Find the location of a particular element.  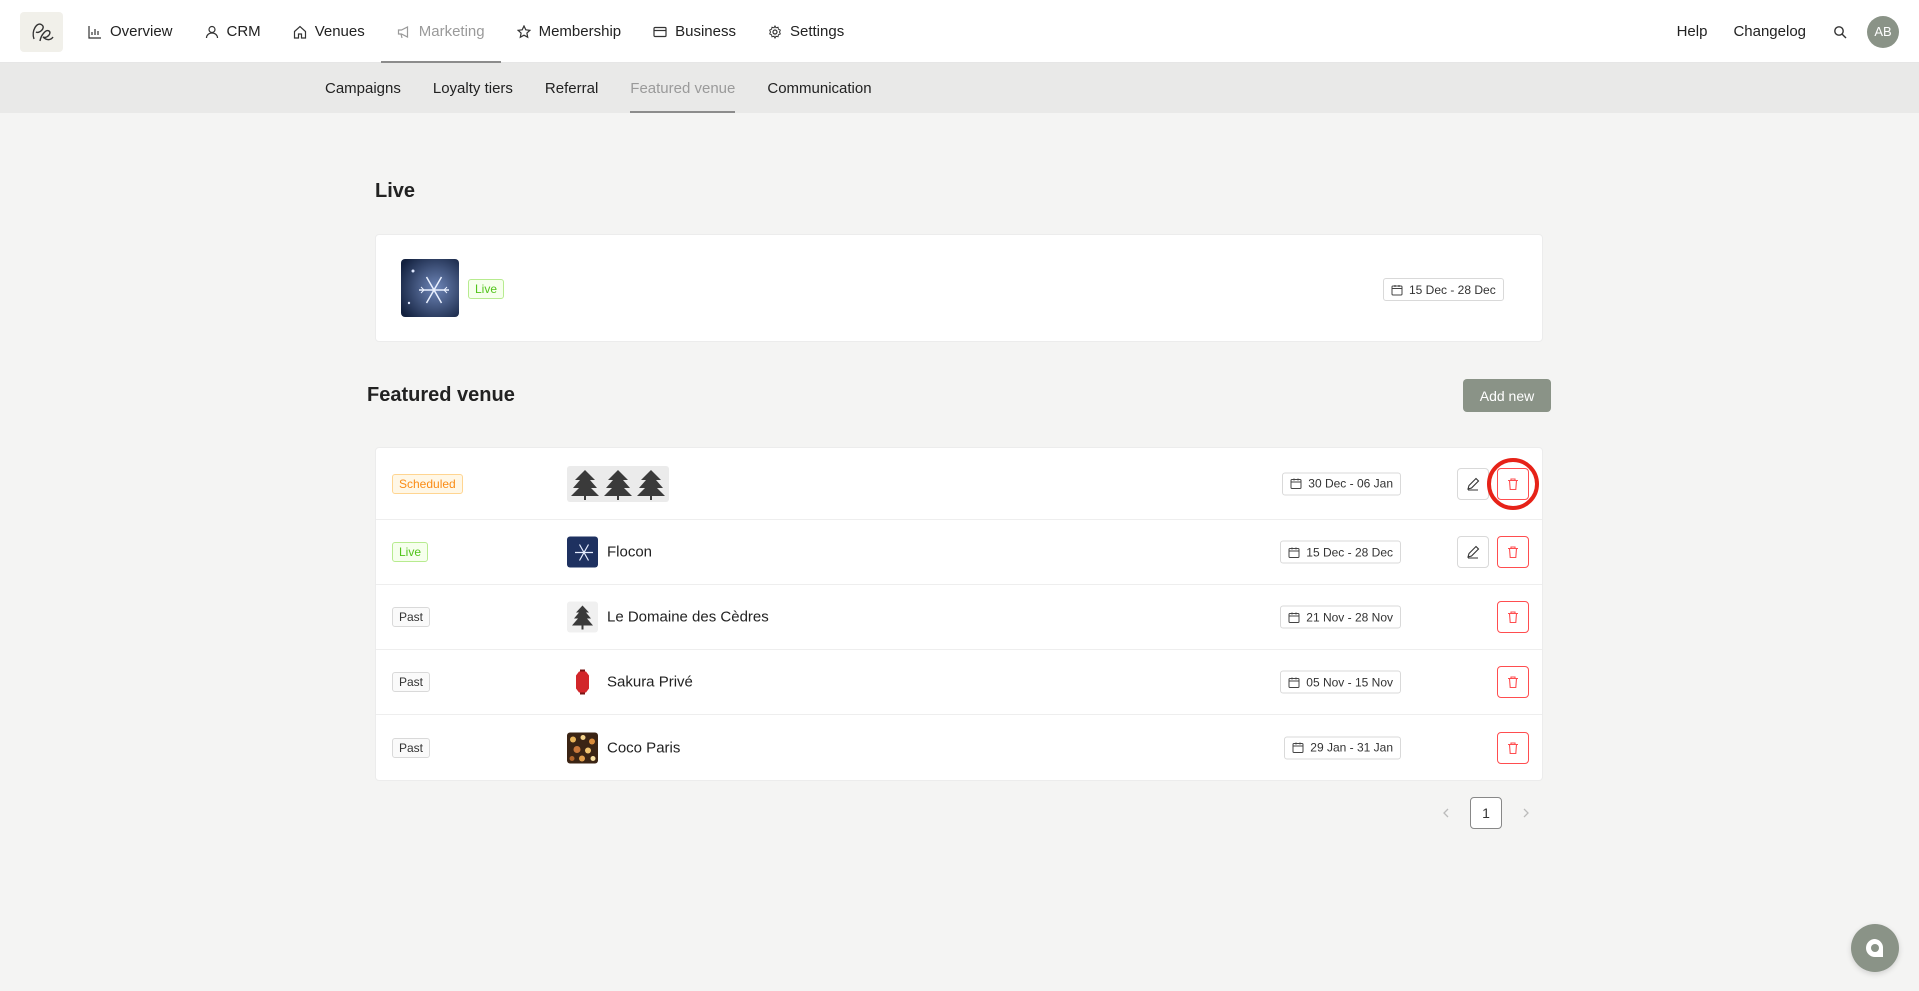

next-page-button is located at coordinates (1526, 813).